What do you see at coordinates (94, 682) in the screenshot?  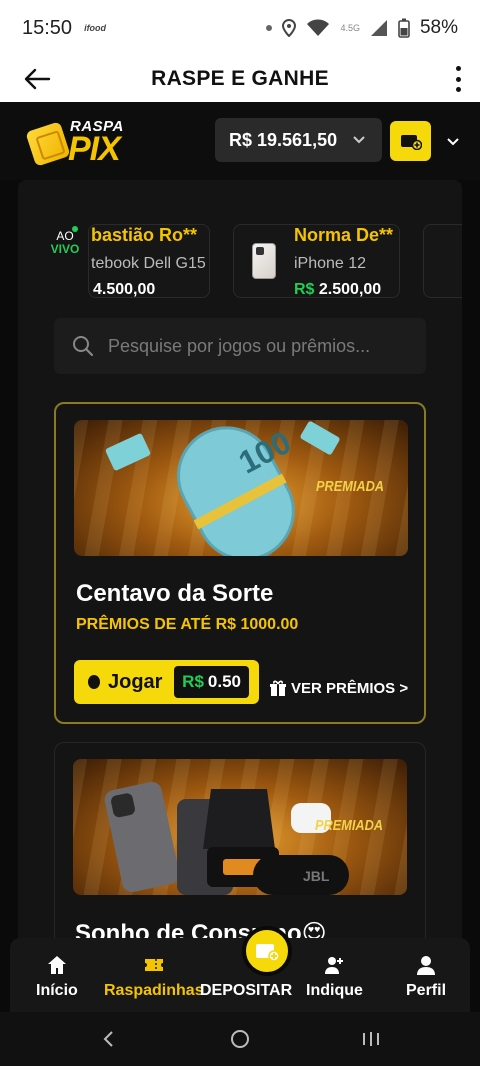 I see `coin-icon` at bounding box center [94, 682].